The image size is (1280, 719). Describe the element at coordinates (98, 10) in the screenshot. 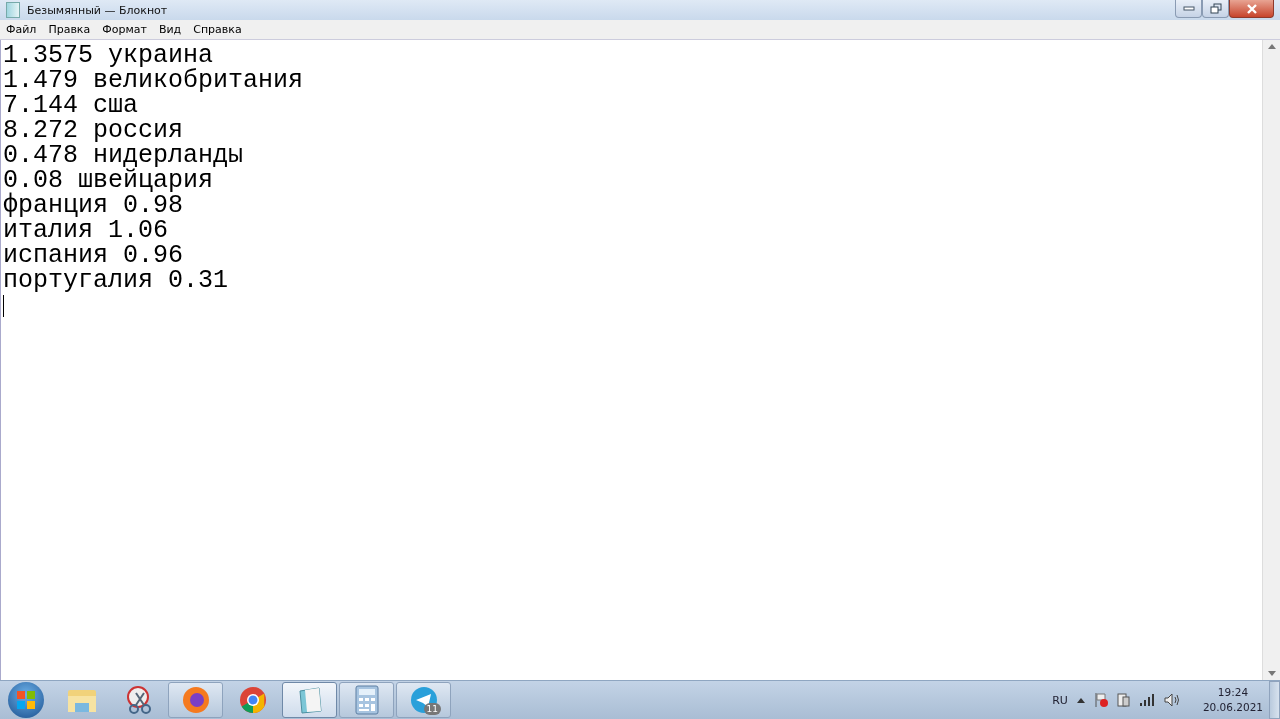

I see `window-title: Безымянный — Блокнот` at that location.